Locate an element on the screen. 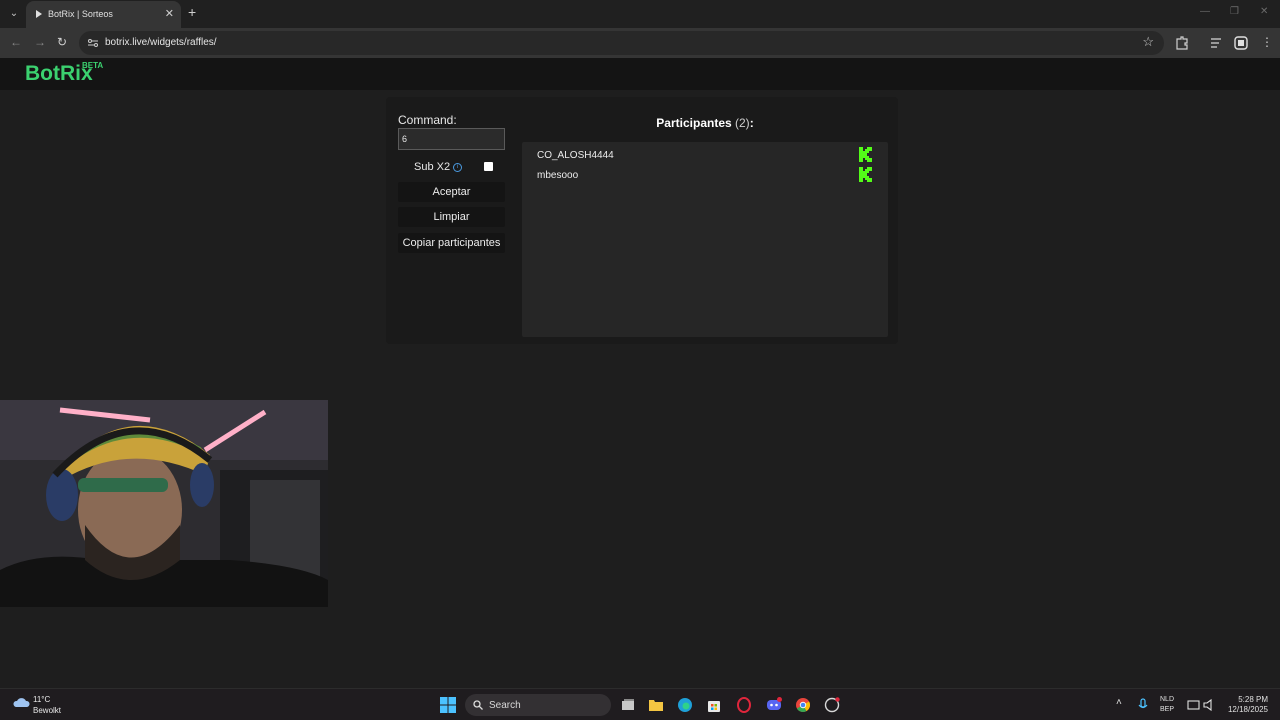  participants-label: Participantes is located at coordinates (694, 123).